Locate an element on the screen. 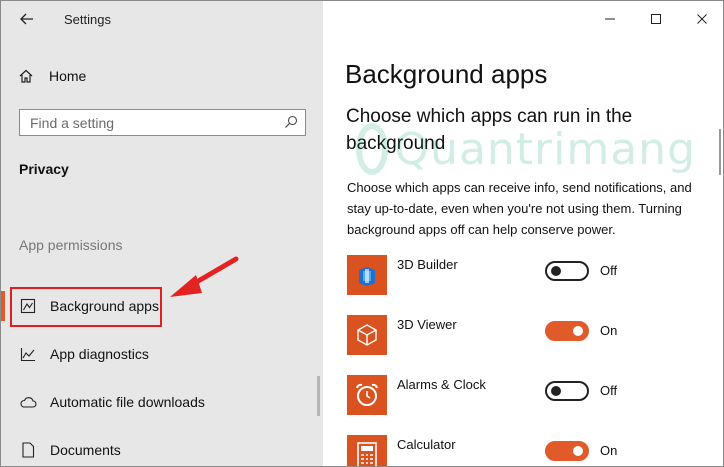 Image resolution: width=724 pixels, height=467 pixels. sidebar-item-label: App diagnostics is located at coordinates (99, 354).